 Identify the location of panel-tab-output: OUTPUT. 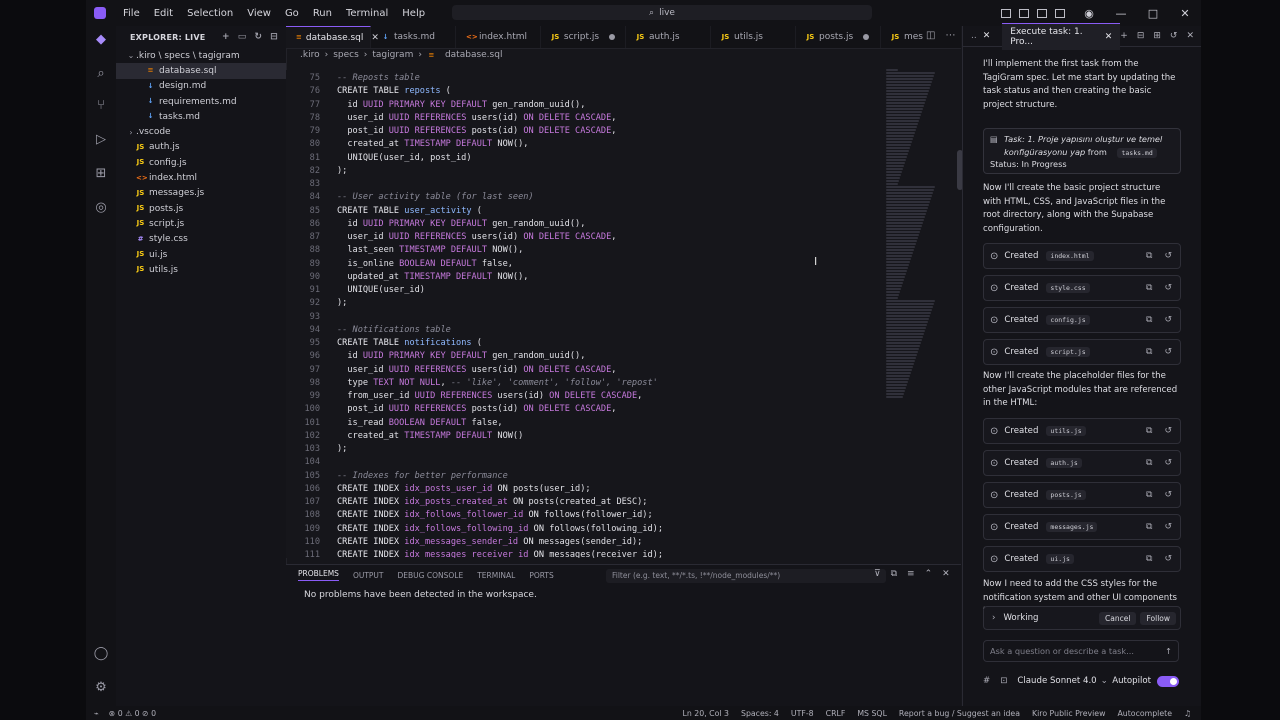
(368, 575).